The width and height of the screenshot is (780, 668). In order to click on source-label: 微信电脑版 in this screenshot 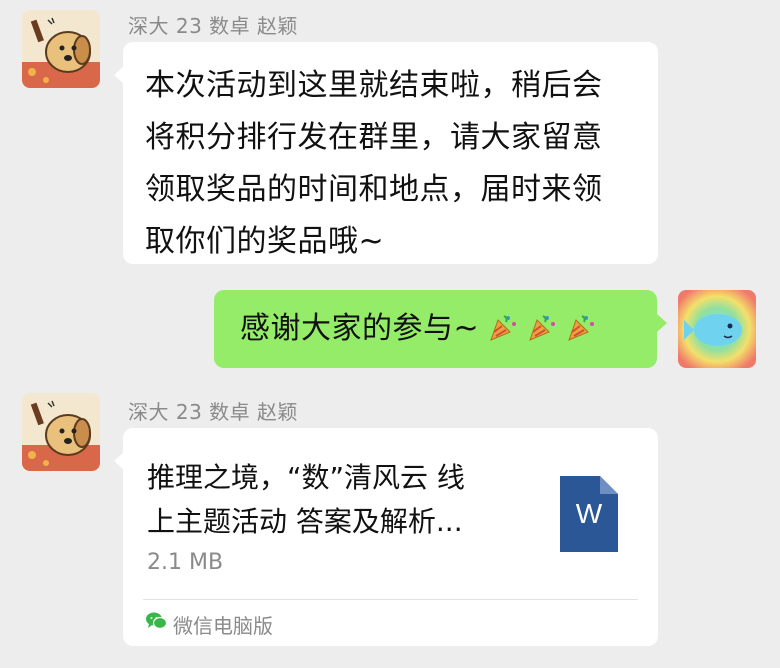, I will do `click(223, 626)`.